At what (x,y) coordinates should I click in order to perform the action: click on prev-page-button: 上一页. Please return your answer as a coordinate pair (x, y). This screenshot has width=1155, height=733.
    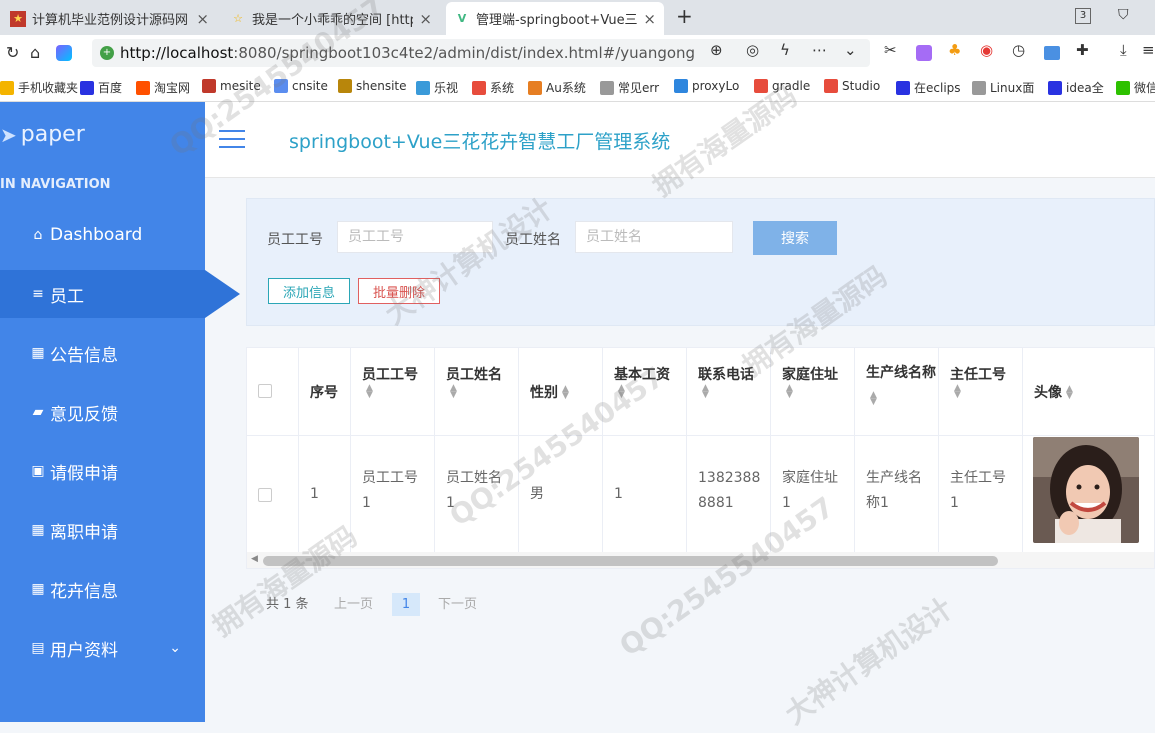
    Looking at the image, I should click on (353, 602).